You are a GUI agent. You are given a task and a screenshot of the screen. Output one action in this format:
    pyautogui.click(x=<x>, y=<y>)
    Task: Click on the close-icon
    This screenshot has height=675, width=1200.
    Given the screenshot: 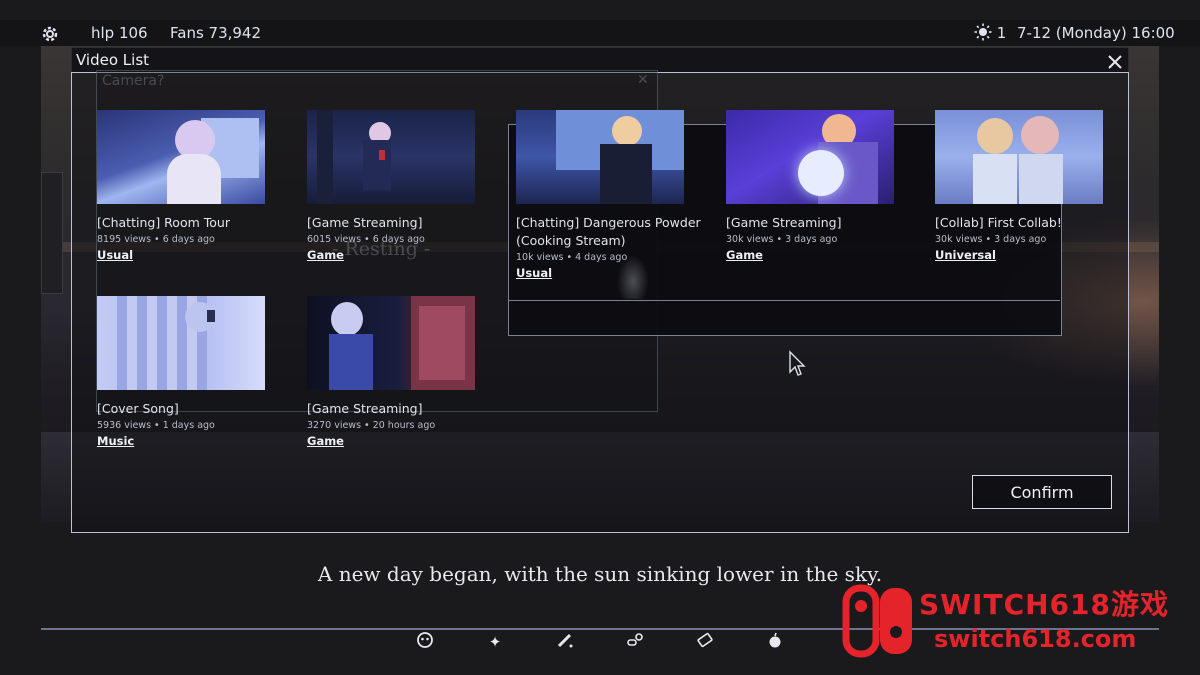 What is the action you would take?
    pyautogui.click(x=1115, y=61)
    